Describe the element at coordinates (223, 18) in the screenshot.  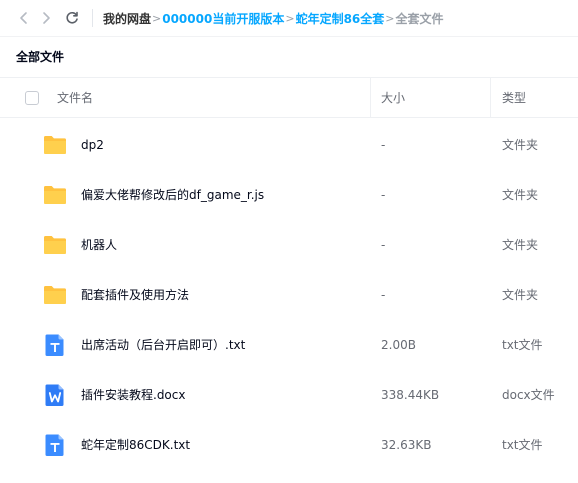
I see `breadcrumb-item-version: 000000当前开服版本` at that location.